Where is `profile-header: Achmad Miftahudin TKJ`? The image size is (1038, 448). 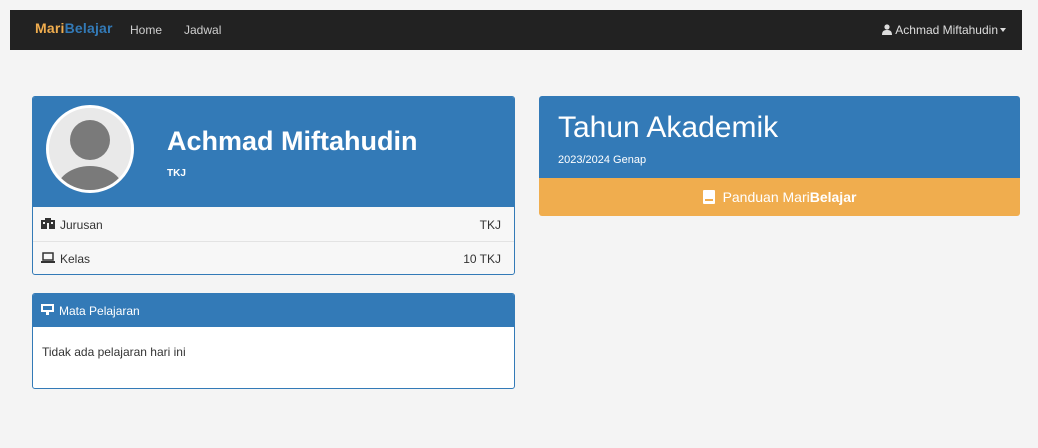 profile-header: Achmad Miftahudin TKJ is located at coordinates (273, 152).